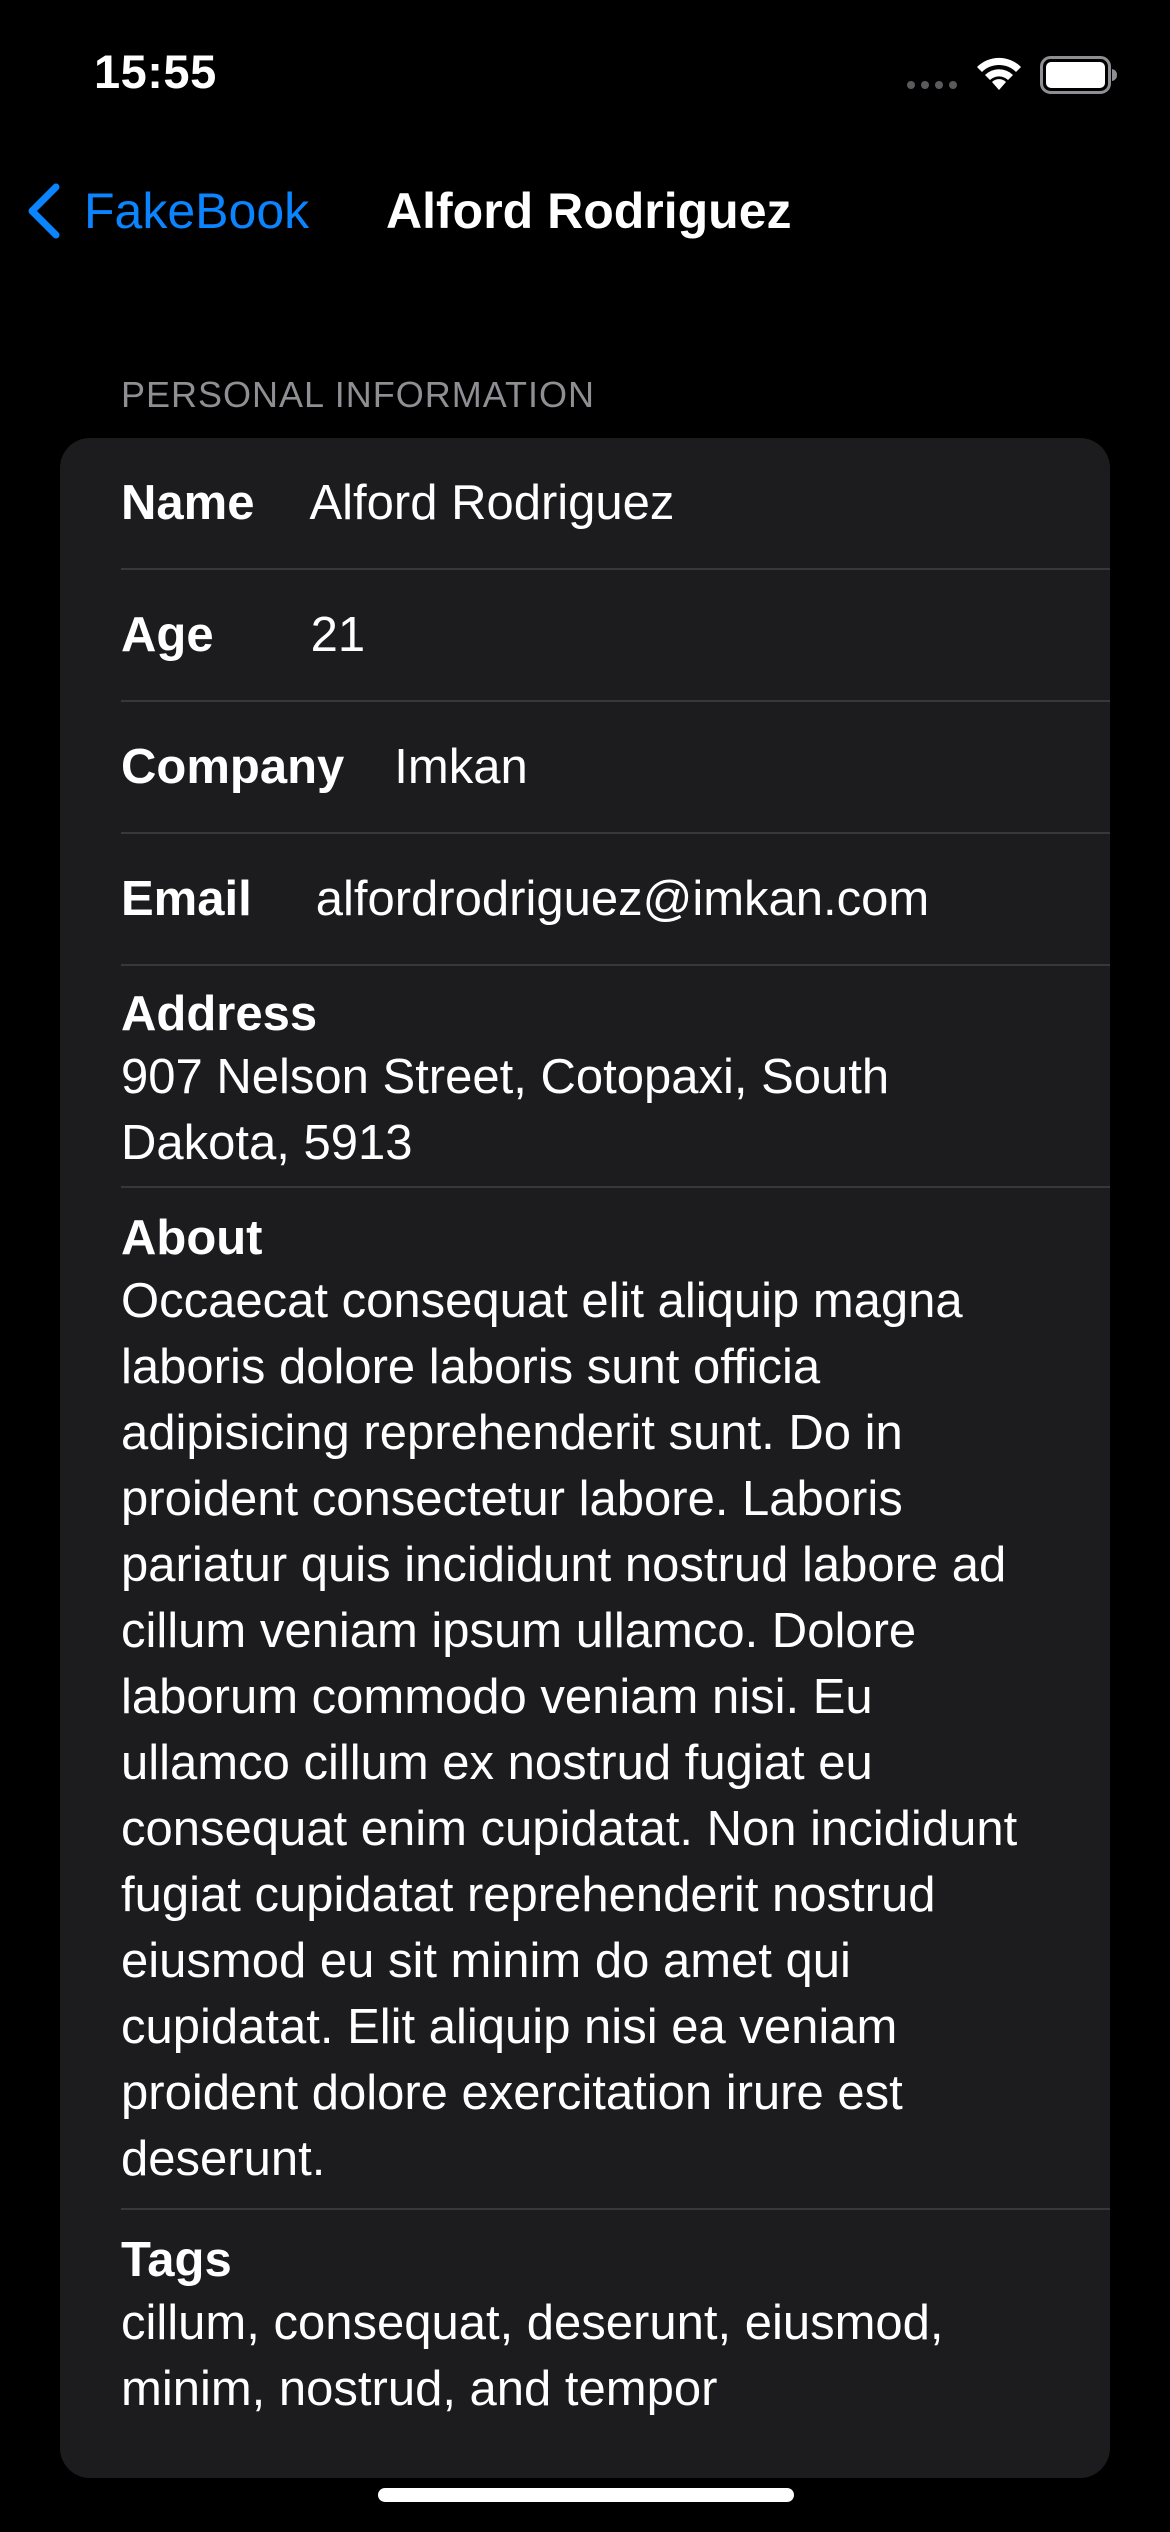  I want to click on address-label: Address, so click(219, 1014).